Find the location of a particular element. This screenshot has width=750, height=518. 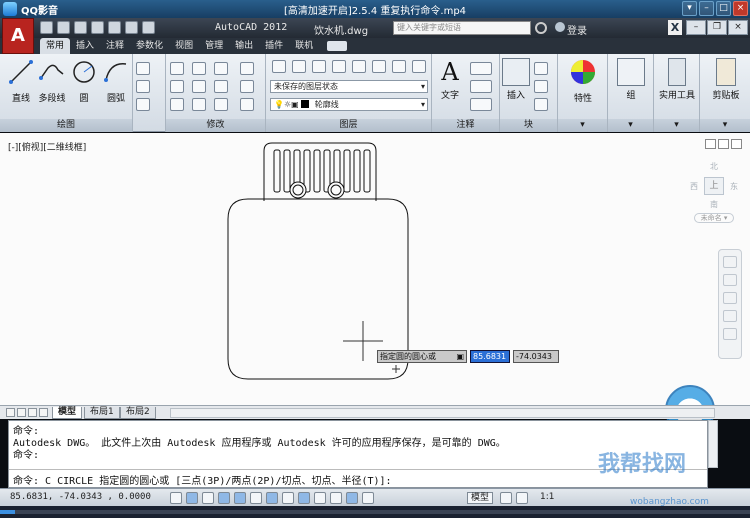

player-menu-icon: ▾ is located at coordinates (689, 8).